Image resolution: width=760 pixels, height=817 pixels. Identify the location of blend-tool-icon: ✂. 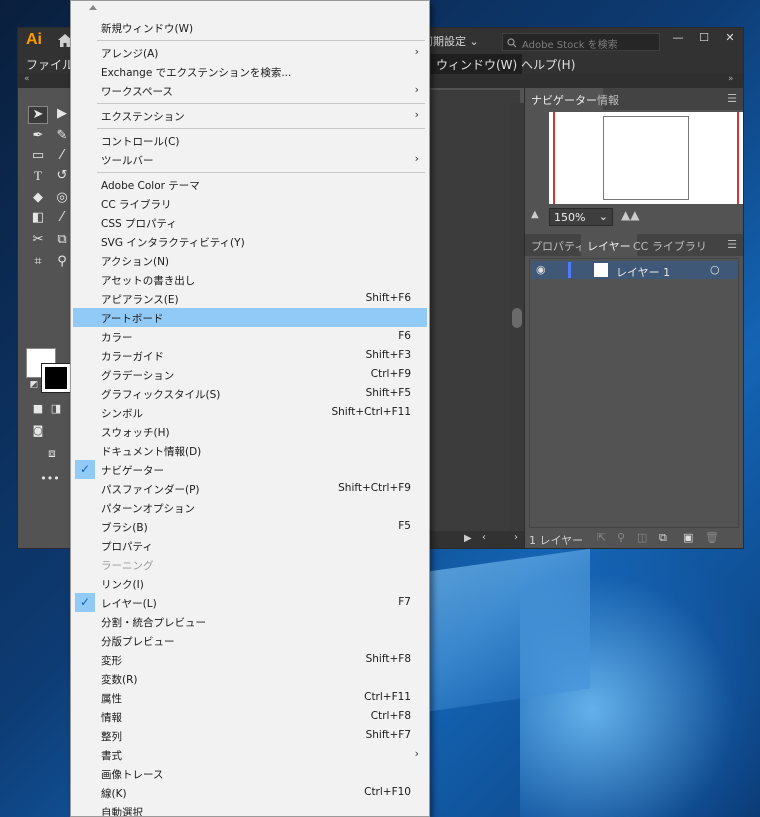
(38, 241).